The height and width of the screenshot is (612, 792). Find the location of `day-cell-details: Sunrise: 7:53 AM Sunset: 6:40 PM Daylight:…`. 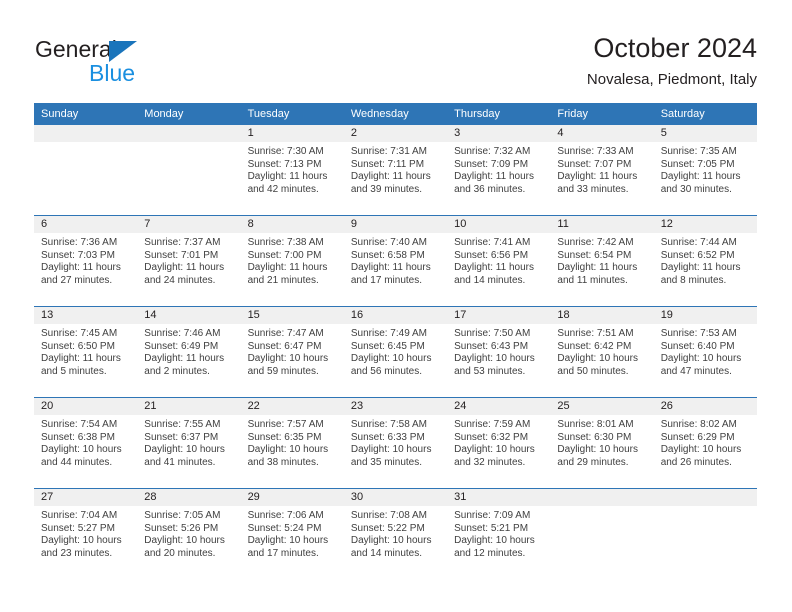

day-cell-details: Sunrise: 7:53 AM Sunset: 6:40 PM Daylight:… is located at coordinates (705, 351).